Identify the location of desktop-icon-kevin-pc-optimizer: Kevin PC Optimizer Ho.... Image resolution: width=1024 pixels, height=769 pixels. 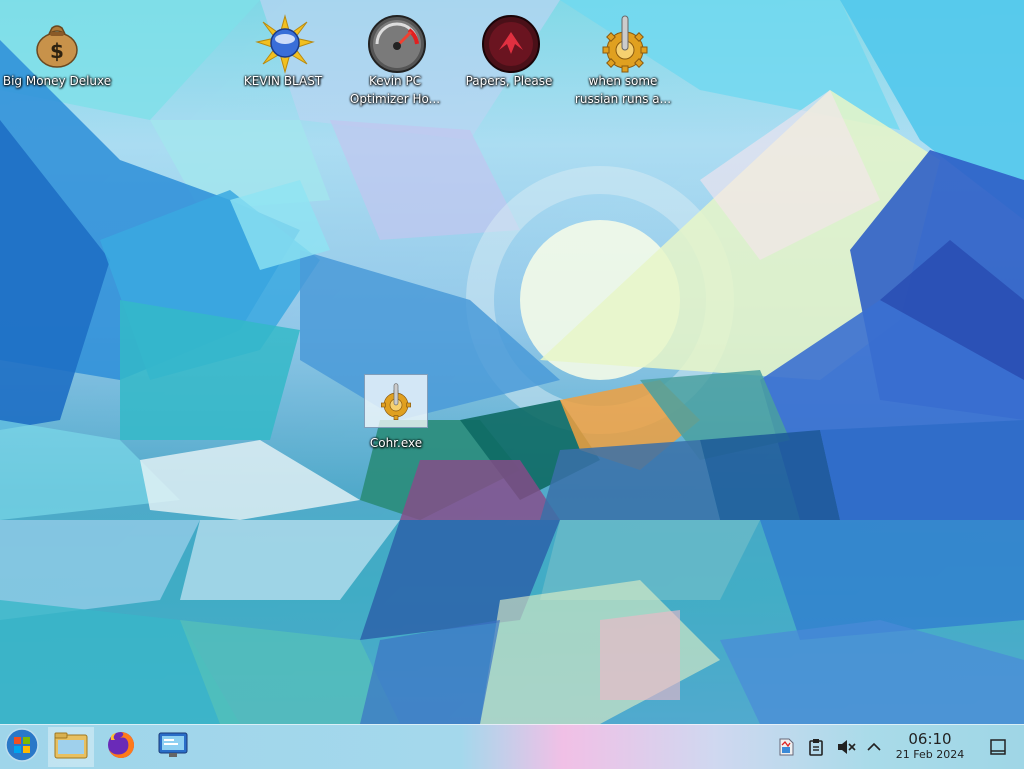
(395, 57).